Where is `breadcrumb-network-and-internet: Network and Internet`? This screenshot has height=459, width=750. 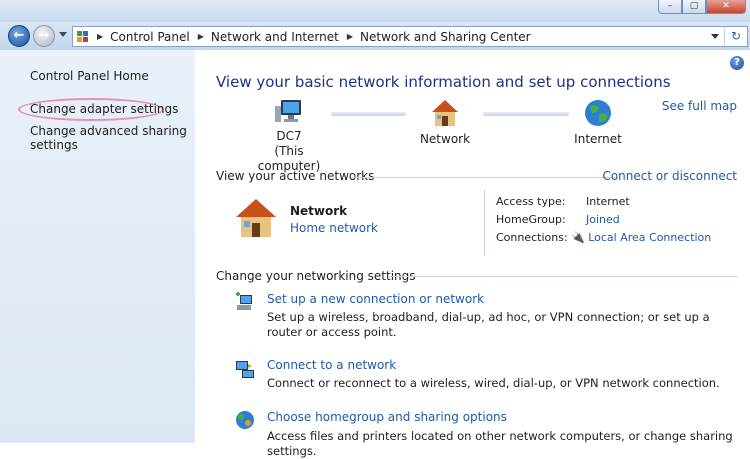 breadcrumb-network-and-internet: Network and Internet is located at coordinates (275, 37).